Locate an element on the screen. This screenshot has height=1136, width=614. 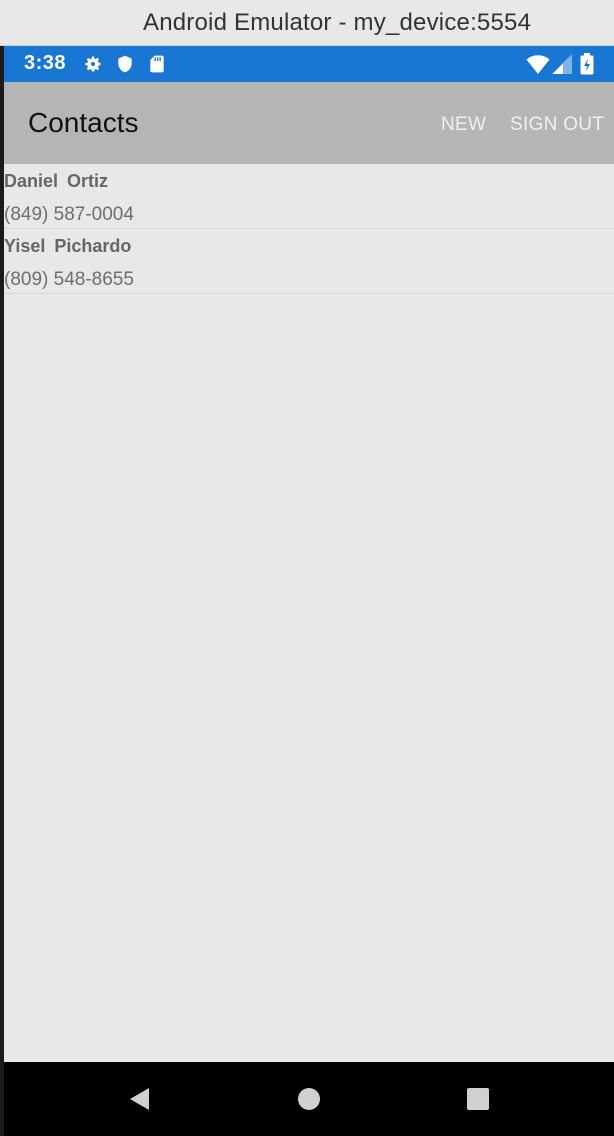
contact-phone: (809) 548-8655 is located at coordinates (69, 279).